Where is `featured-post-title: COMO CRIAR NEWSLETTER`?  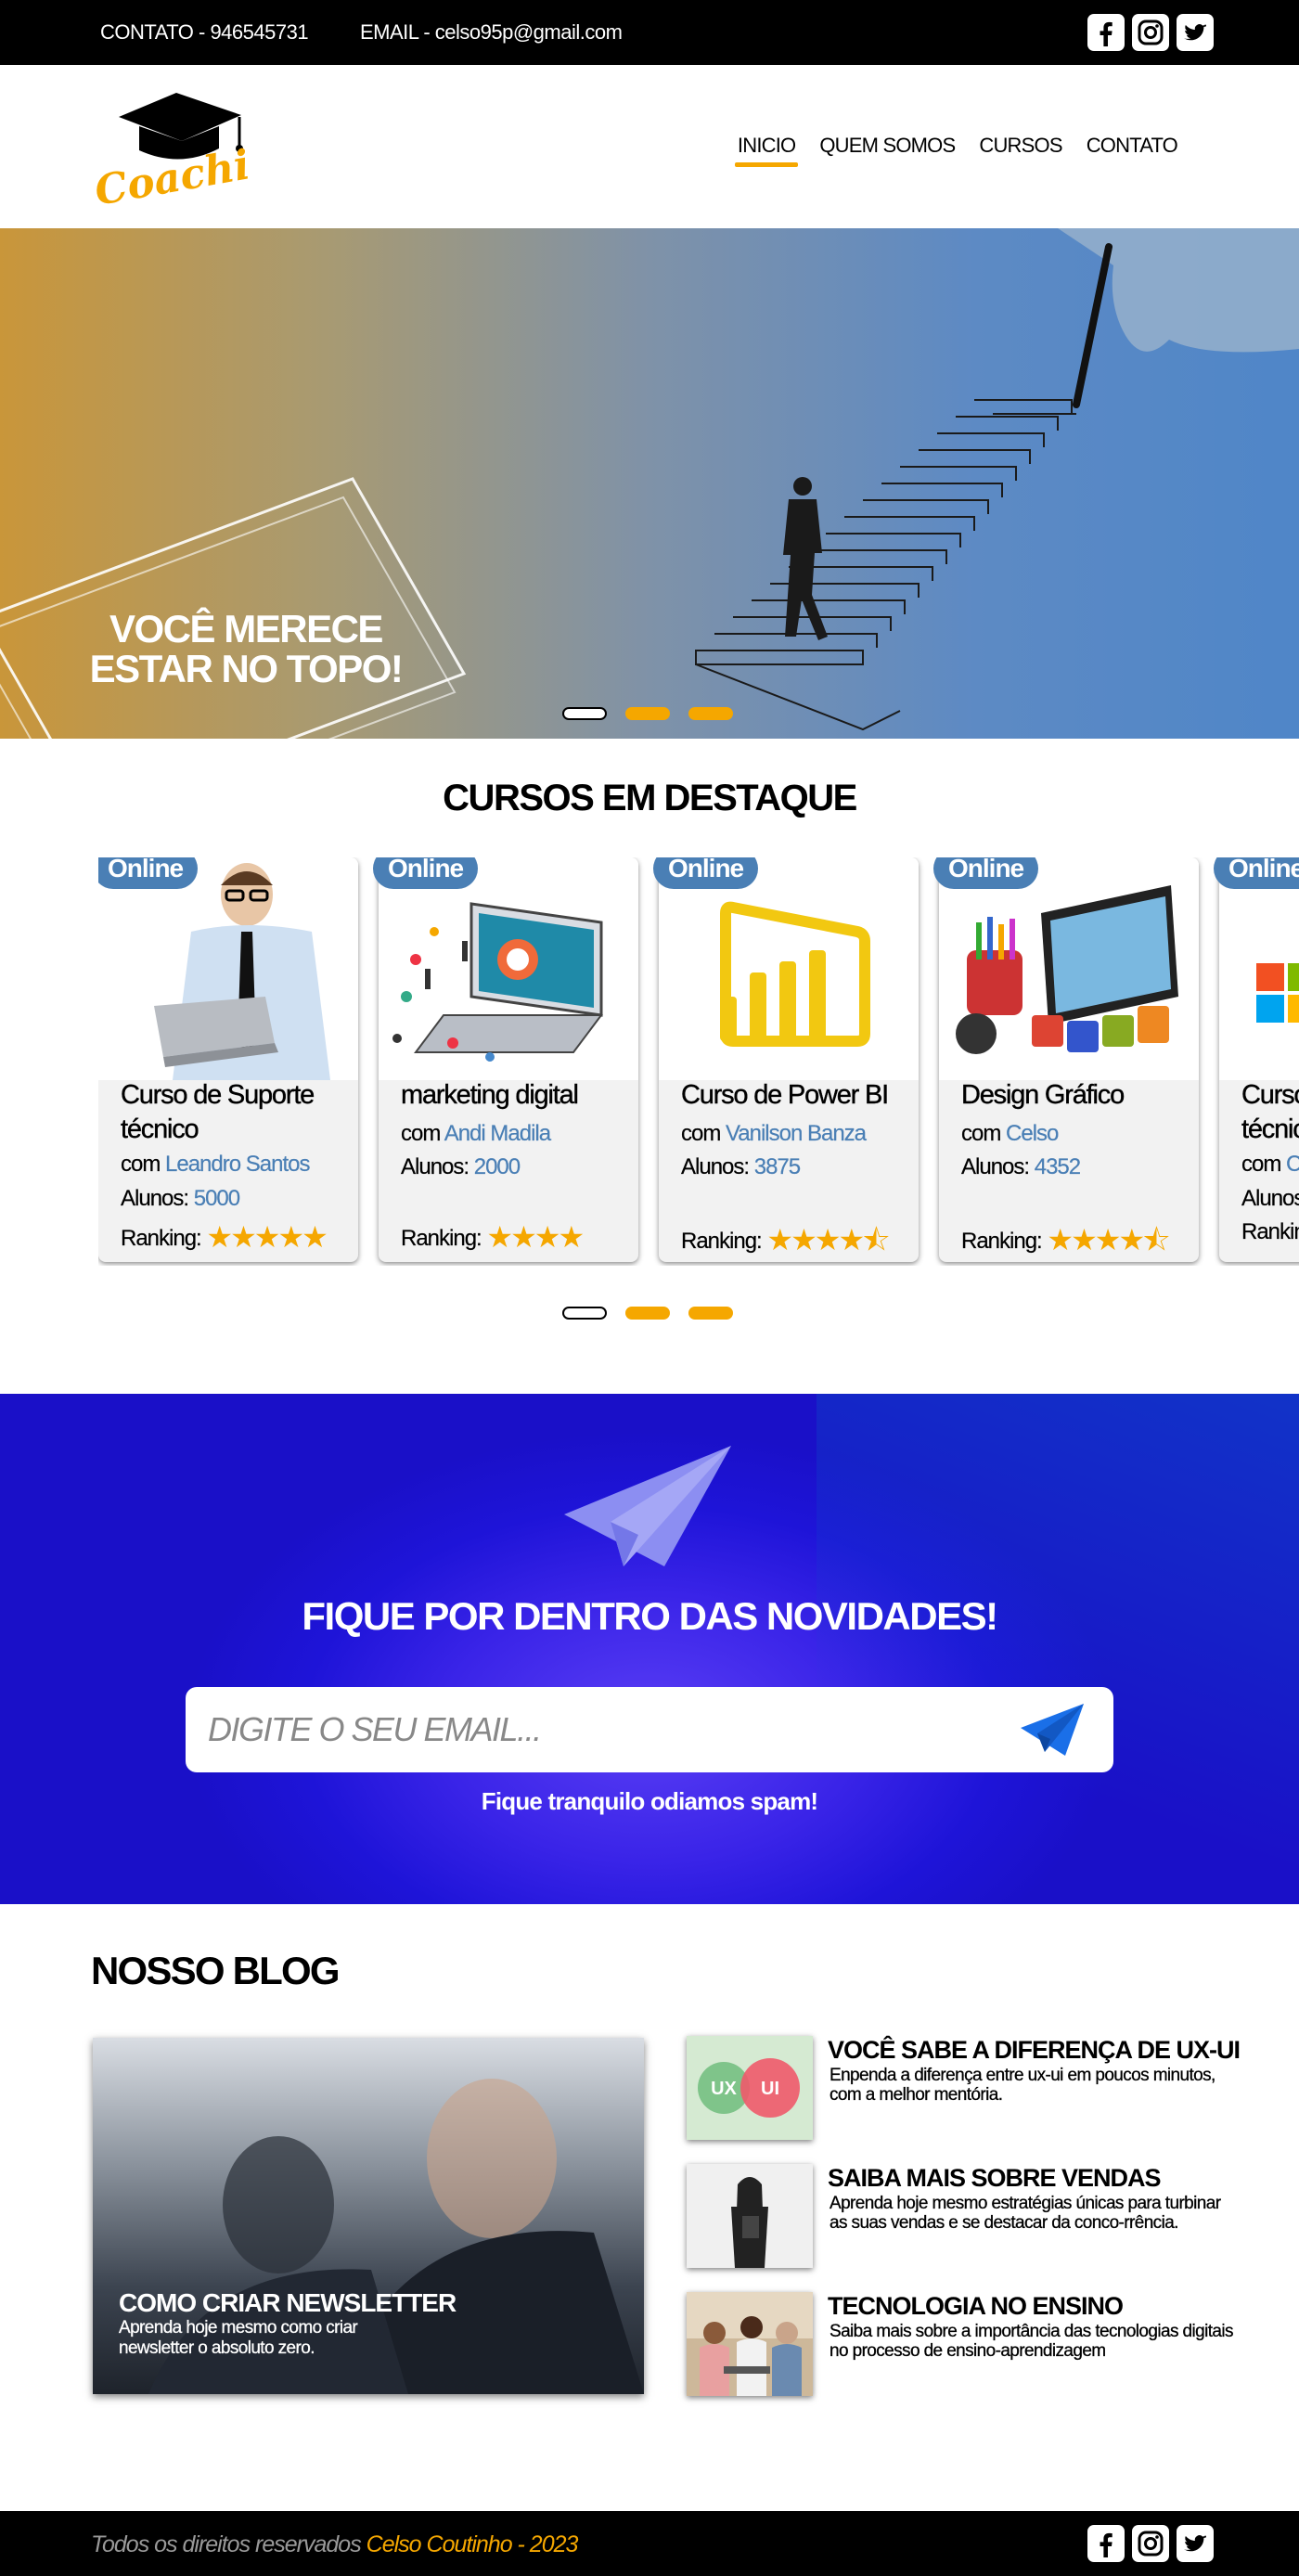
featured-post-title: COMO CRIAR NEWSLETTER is located at coordinates (288, 2303).